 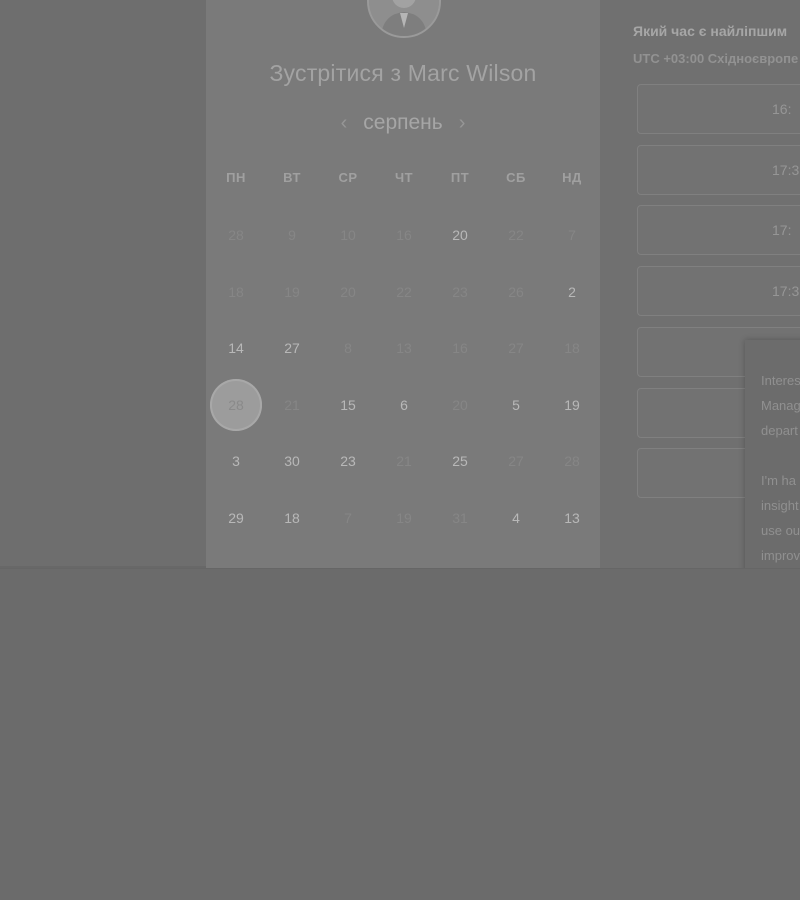 I want to click on time-slot-button: 16:, so click(x=718, y=109).